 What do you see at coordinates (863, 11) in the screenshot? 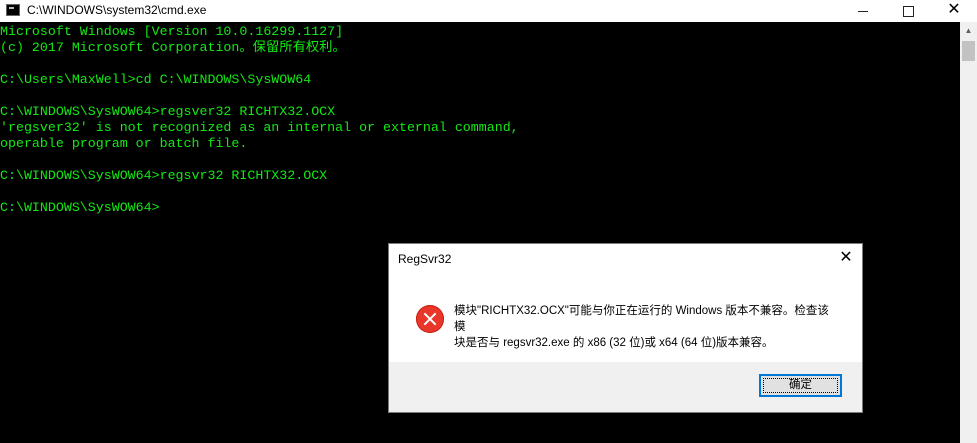
I see `minimize-button` at bounding box center [863, 11].